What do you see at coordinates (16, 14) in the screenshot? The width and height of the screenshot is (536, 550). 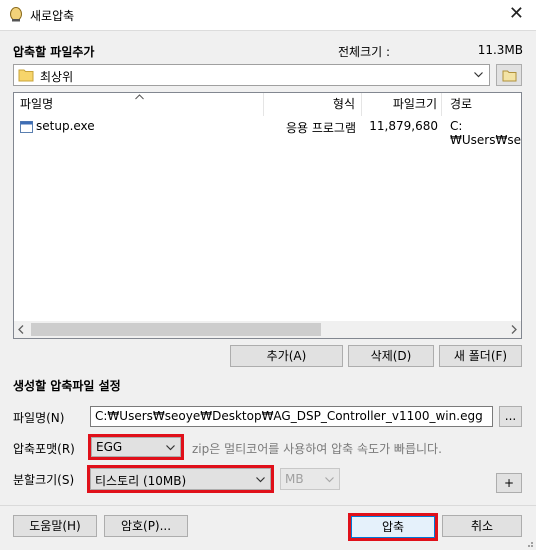 I see `bandizip-egg-icon` at bounding box center [16, 14].